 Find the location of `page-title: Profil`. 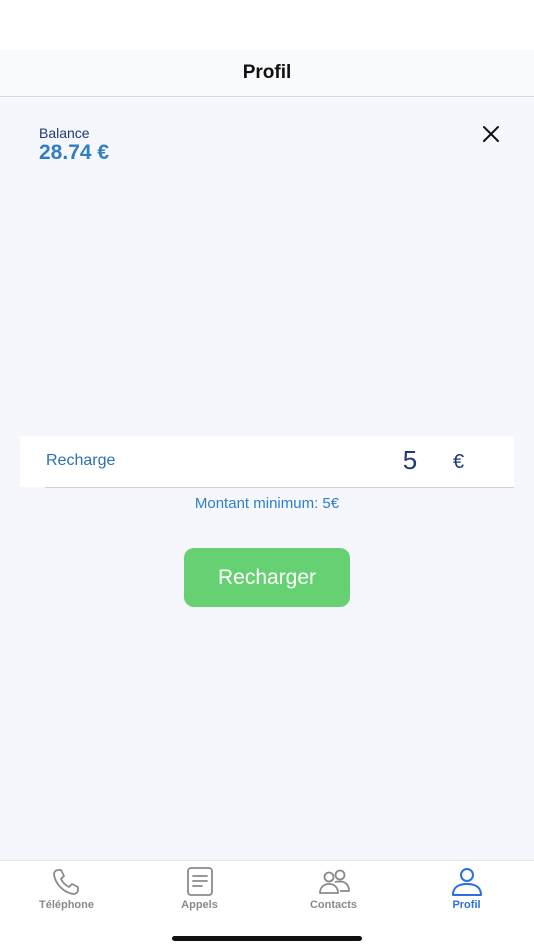

page-title: Profil is located at coordinates (267, 72).